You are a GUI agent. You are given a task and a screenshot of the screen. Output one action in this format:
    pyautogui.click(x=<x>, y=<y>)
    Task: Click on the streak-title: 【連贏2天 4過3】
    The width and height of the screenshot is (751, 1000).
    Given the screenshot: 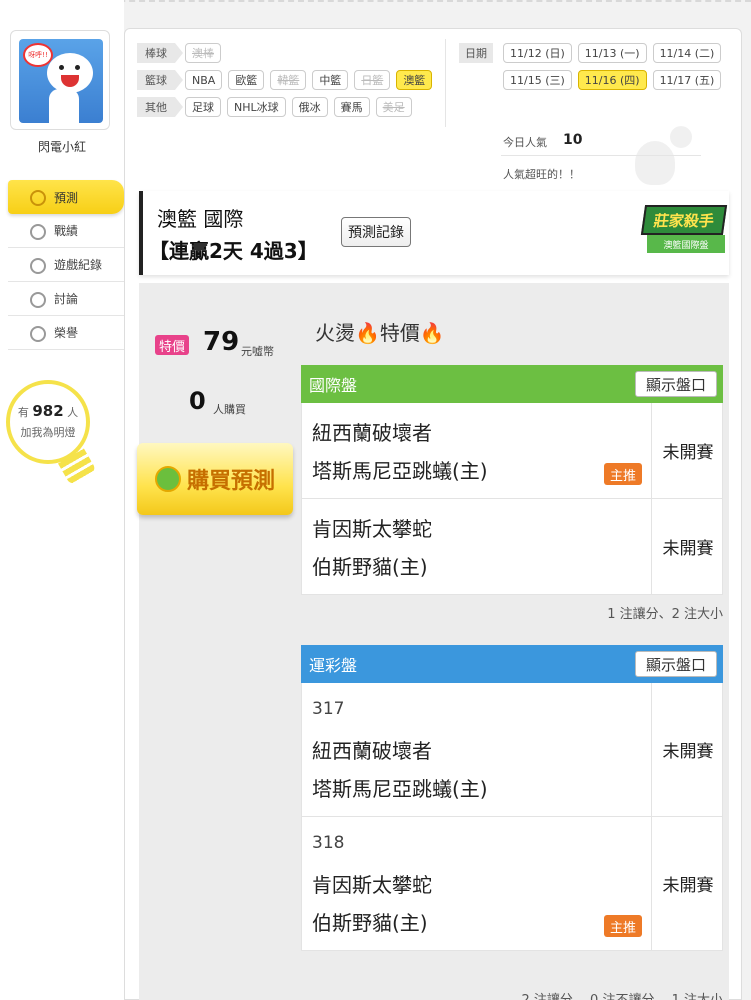 What is the action you would take?
    pyautogui.click(x=233, y=251)
    